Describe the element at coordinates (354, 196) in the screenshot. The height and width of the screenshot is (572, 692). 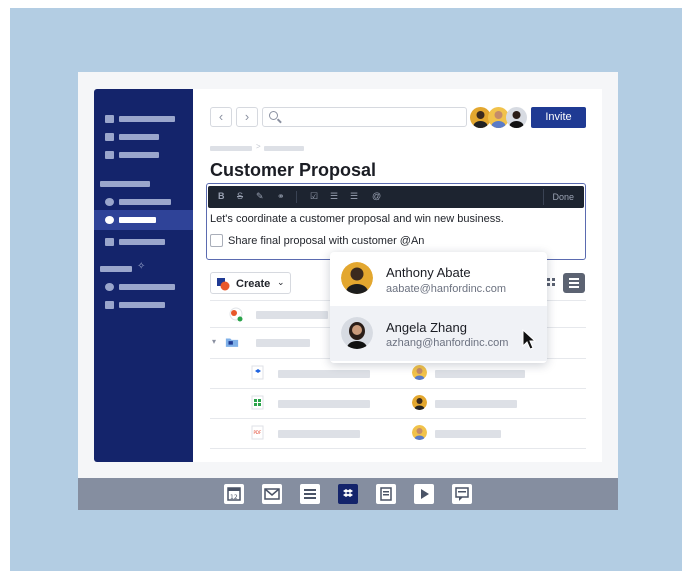
I see `numbered-list-icon: ☰` at that location.